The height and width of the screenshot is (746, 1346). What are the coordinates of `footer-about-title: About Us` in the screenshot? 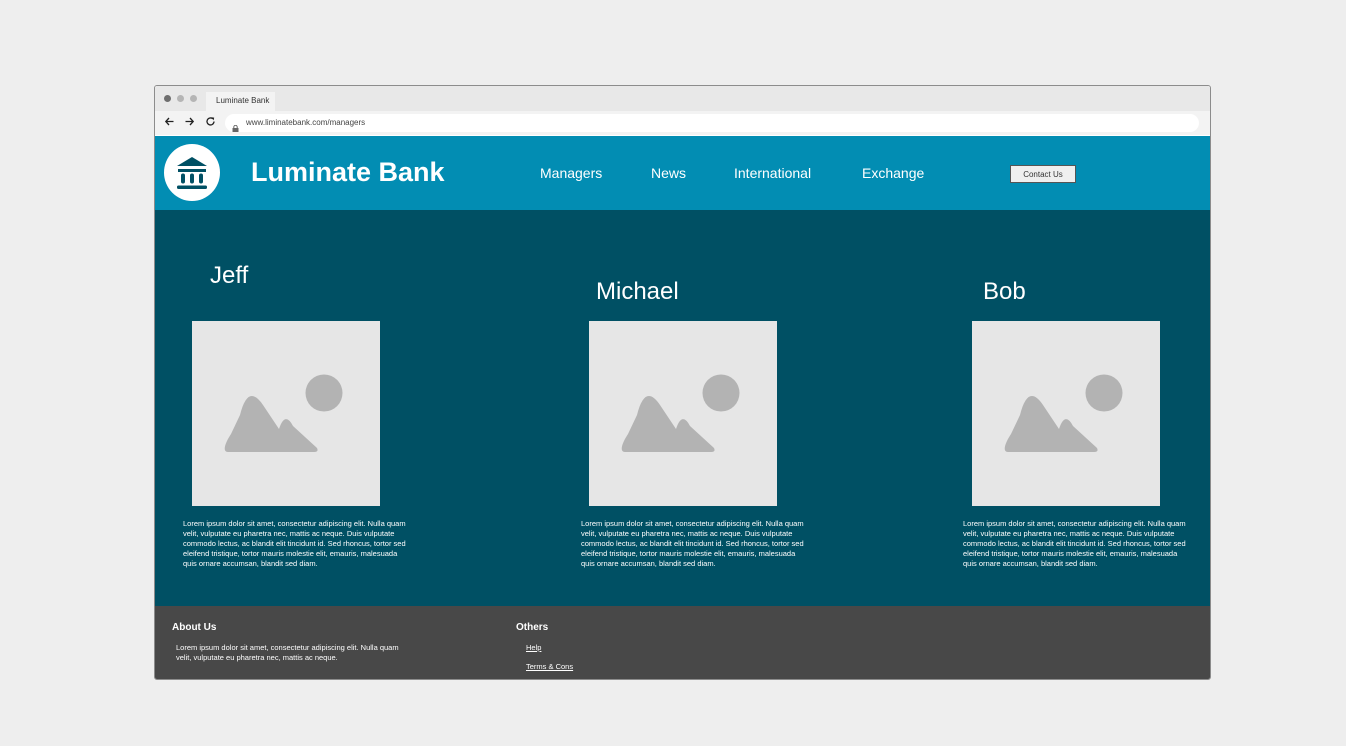 It's located at (194, 627).